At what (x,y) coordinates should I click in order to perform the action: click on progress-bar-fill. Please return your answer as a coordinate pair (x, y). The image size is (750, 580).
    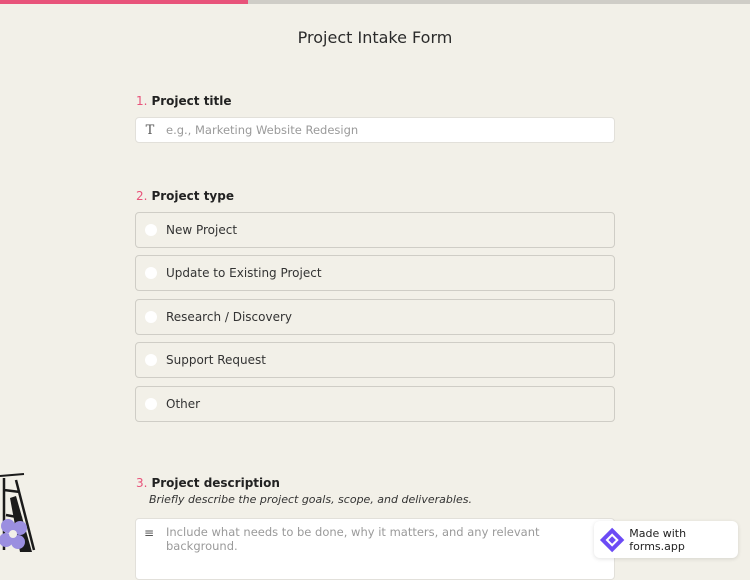
    Looking at the image, I should click on (124, 2).